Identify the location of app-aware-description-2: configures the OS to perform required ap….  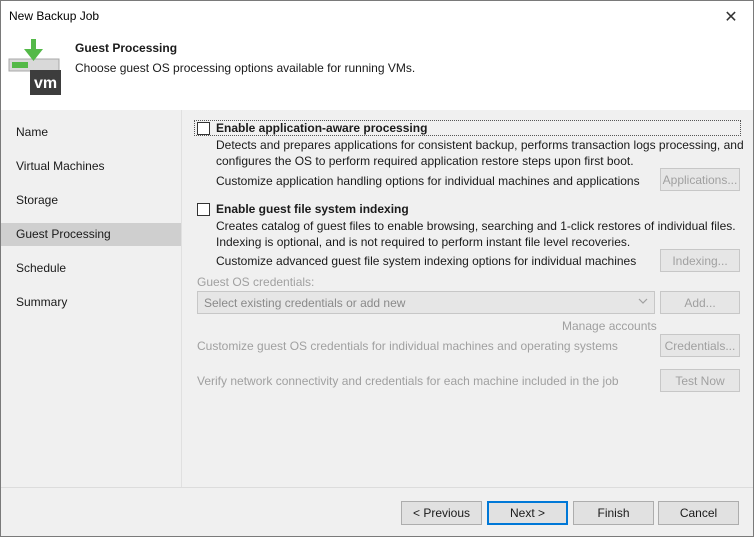
(425, 161).